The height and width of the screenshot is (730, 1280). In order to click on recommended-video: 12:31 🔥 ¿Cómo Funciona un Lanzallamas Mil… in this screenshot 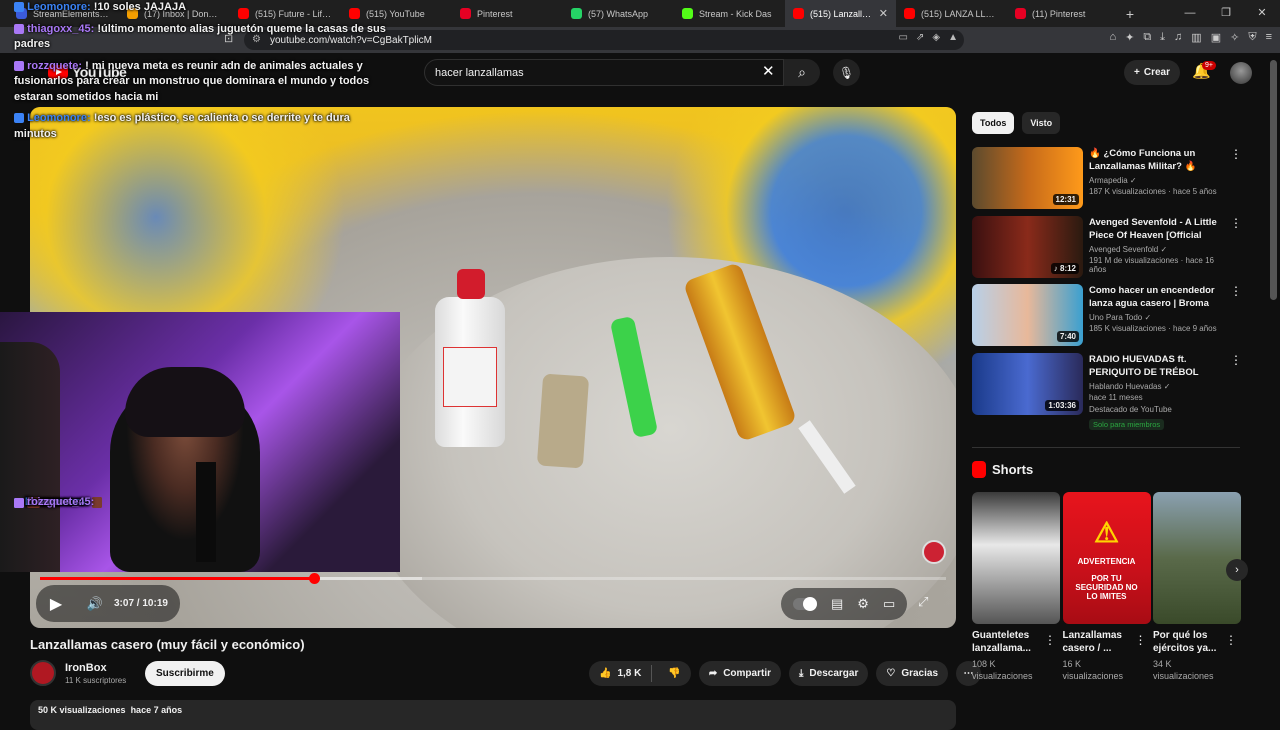, I will do `click(1107, 178)`.